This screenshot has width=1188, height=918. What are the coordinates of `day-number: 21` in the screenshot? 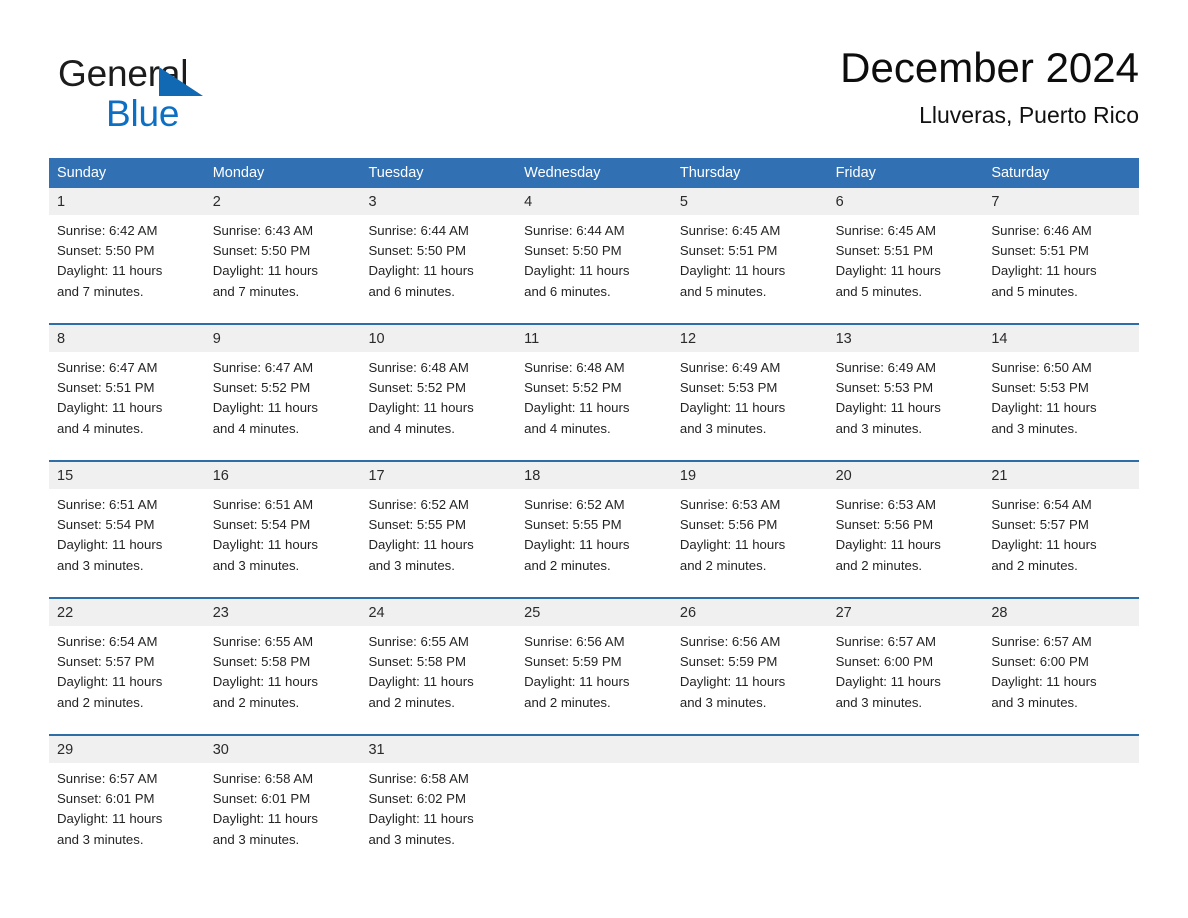 It's located at (1061, 475).